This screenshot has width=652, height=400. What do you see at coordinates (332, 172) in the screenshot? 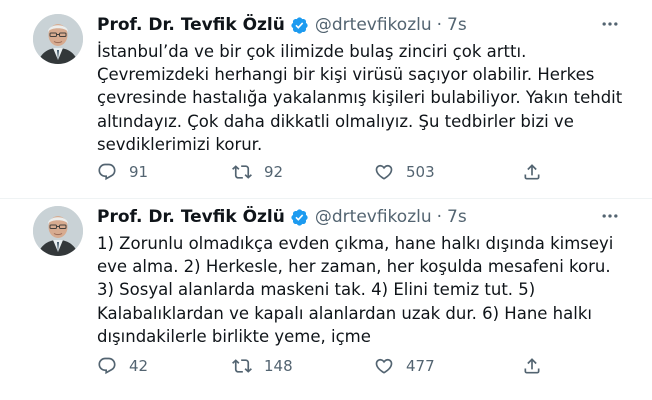
I see `tweet-actions: 91 92 503` at bounding box center [332, 172].